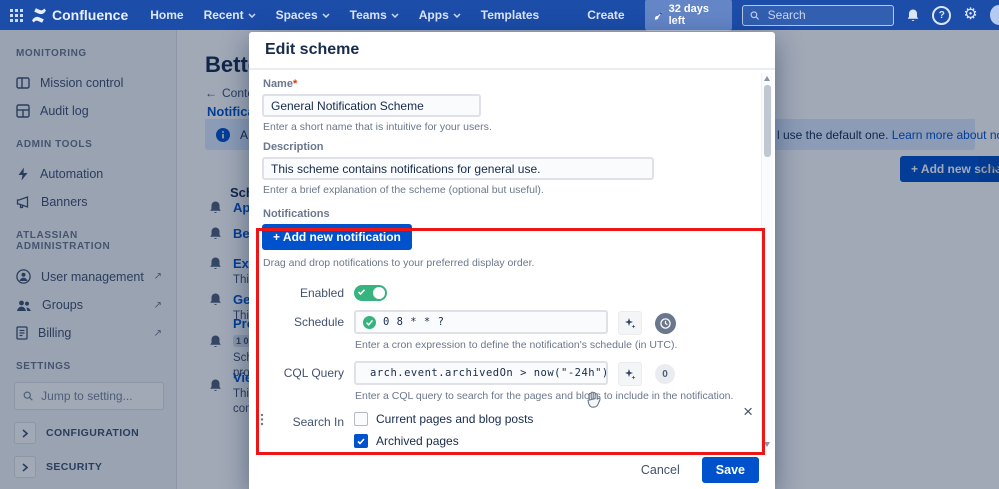 The height and width of the screenshot is (489, 999). I want to click on name-label: Name*, so click(280, 84).